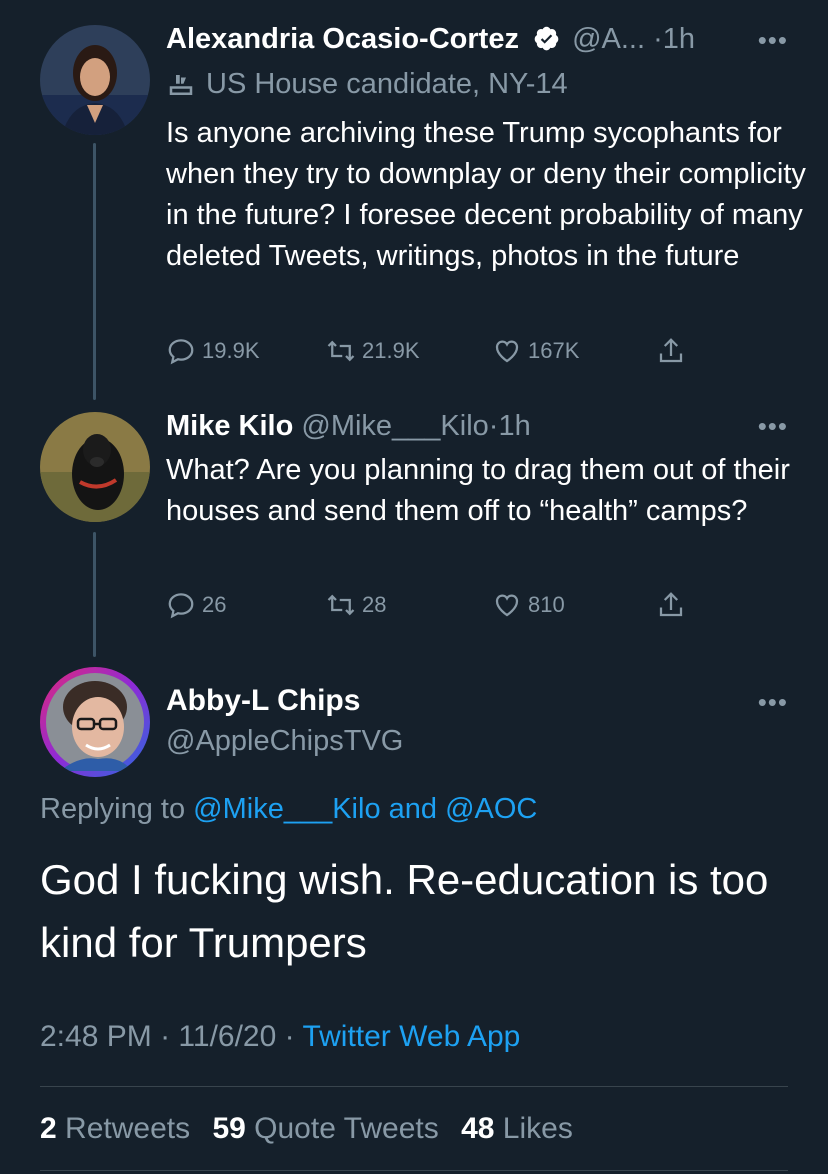 Image resolution: width=828 pixels, height=1174 pixels. Describe the element at coordinates (346, 1128) in the screenshot. I see `quote-tweets-label: Quote Tweets` at that location.